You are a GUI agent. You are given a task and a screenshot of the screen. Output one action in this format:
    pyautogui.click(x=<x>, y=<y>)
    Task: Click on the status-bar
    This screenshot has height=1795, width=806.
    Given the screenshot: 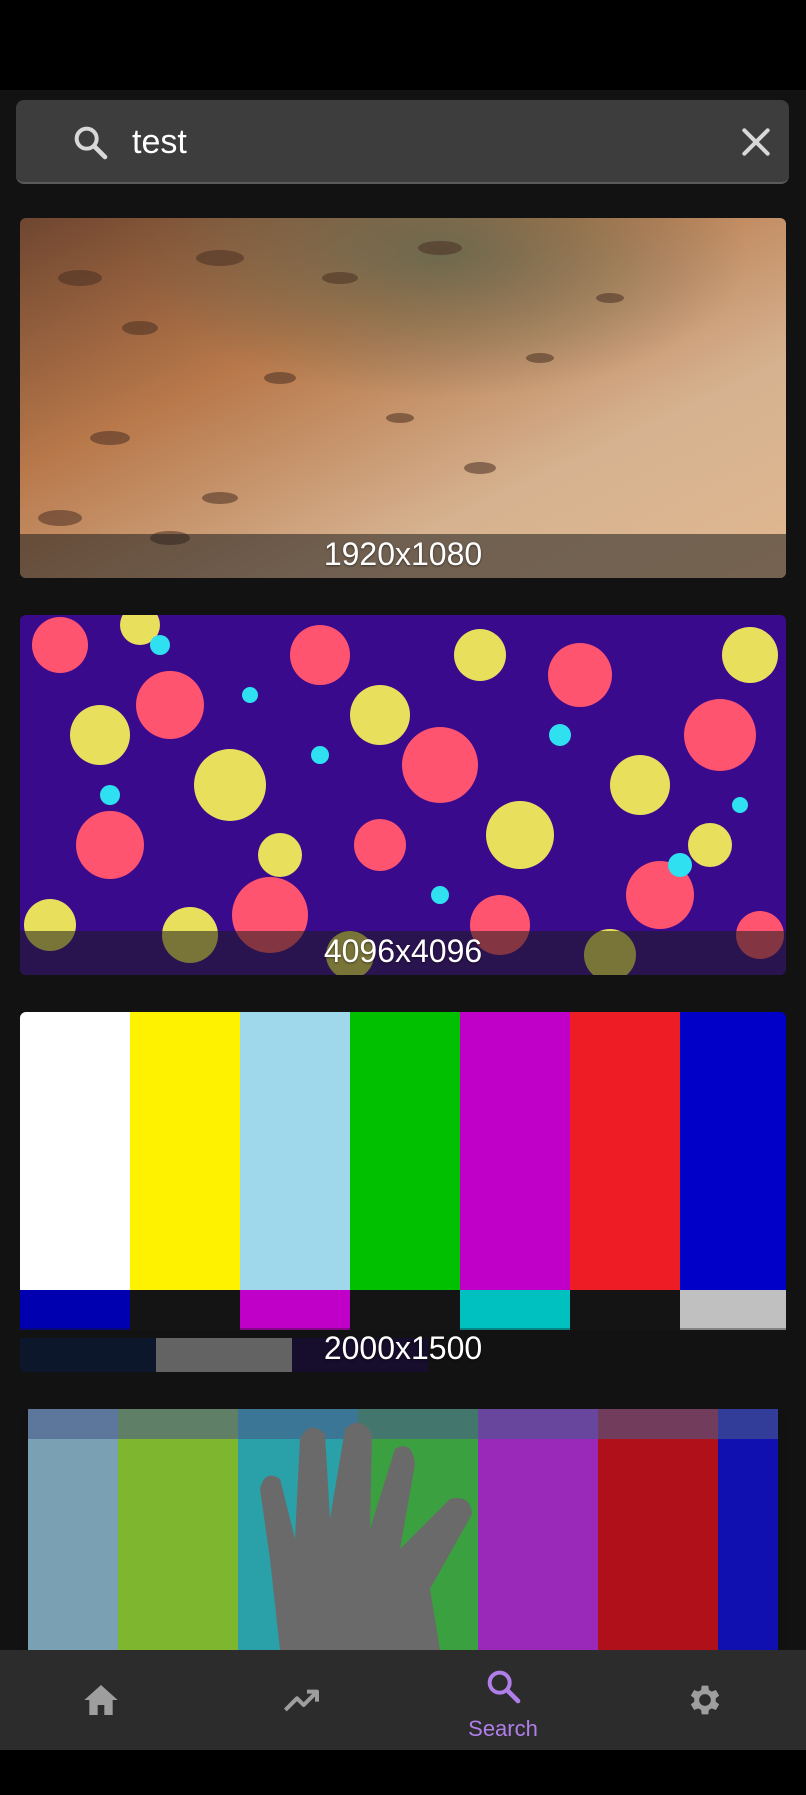 What is the action you would take?
    pyautogui.click(x=403, y=45)
    